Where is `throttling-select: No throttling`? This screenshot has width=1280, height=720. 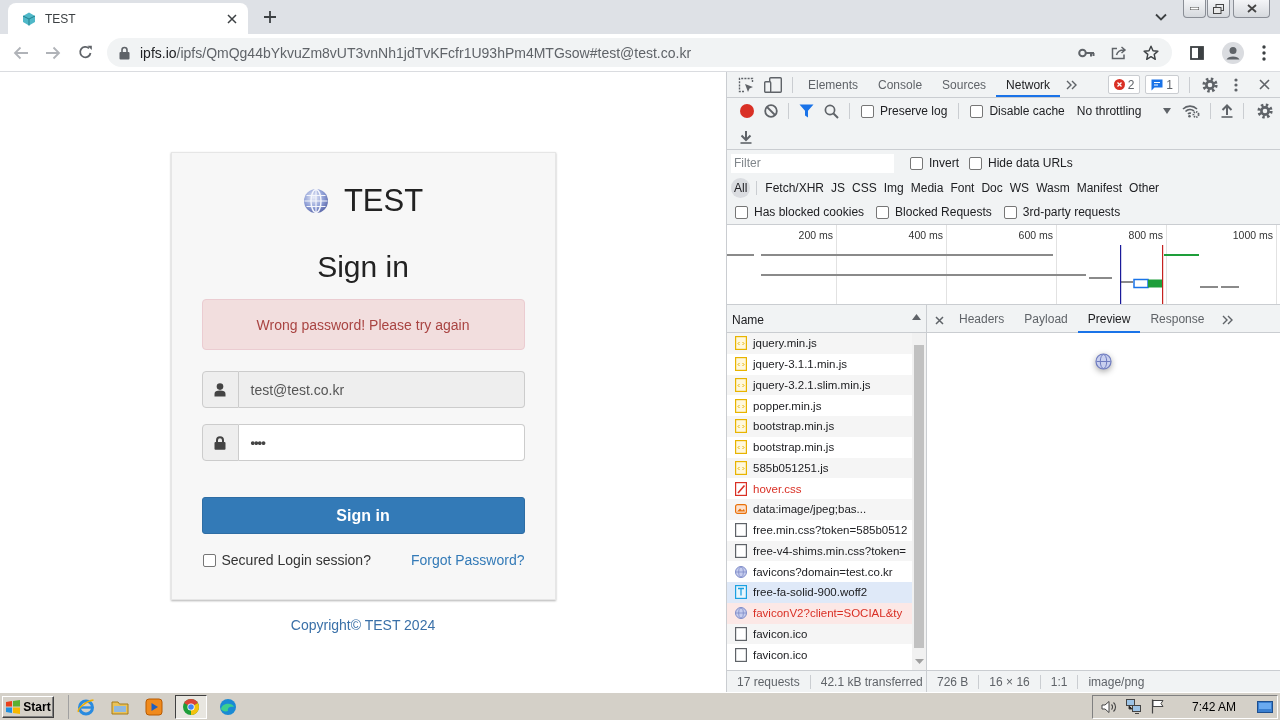
throttling-select: No throttling is located at coordinates (1124, 111).